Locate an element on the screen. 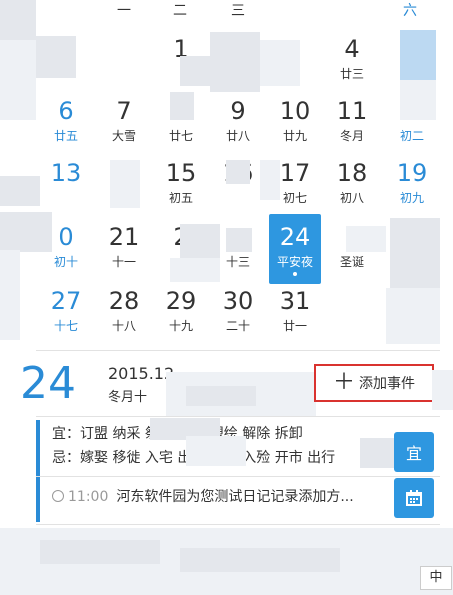 This screenshot has width=453, height=595. event-dot is located at coordinates (295, 274).